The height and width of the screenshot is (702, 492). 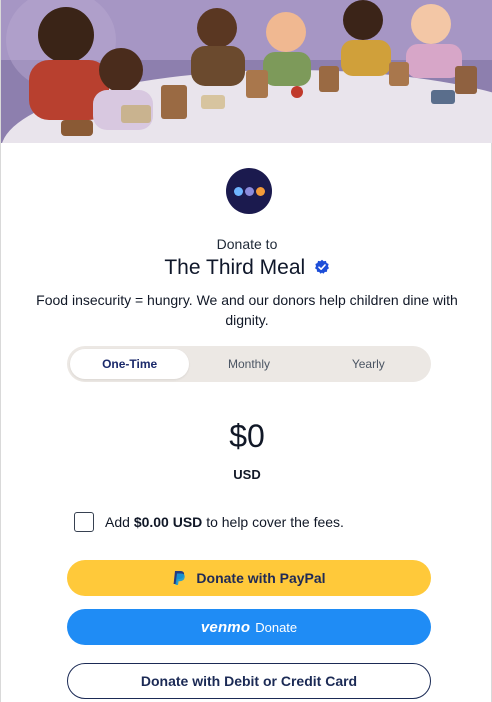 I want to click on donation-amount: $0, so click(x=246, y=436).